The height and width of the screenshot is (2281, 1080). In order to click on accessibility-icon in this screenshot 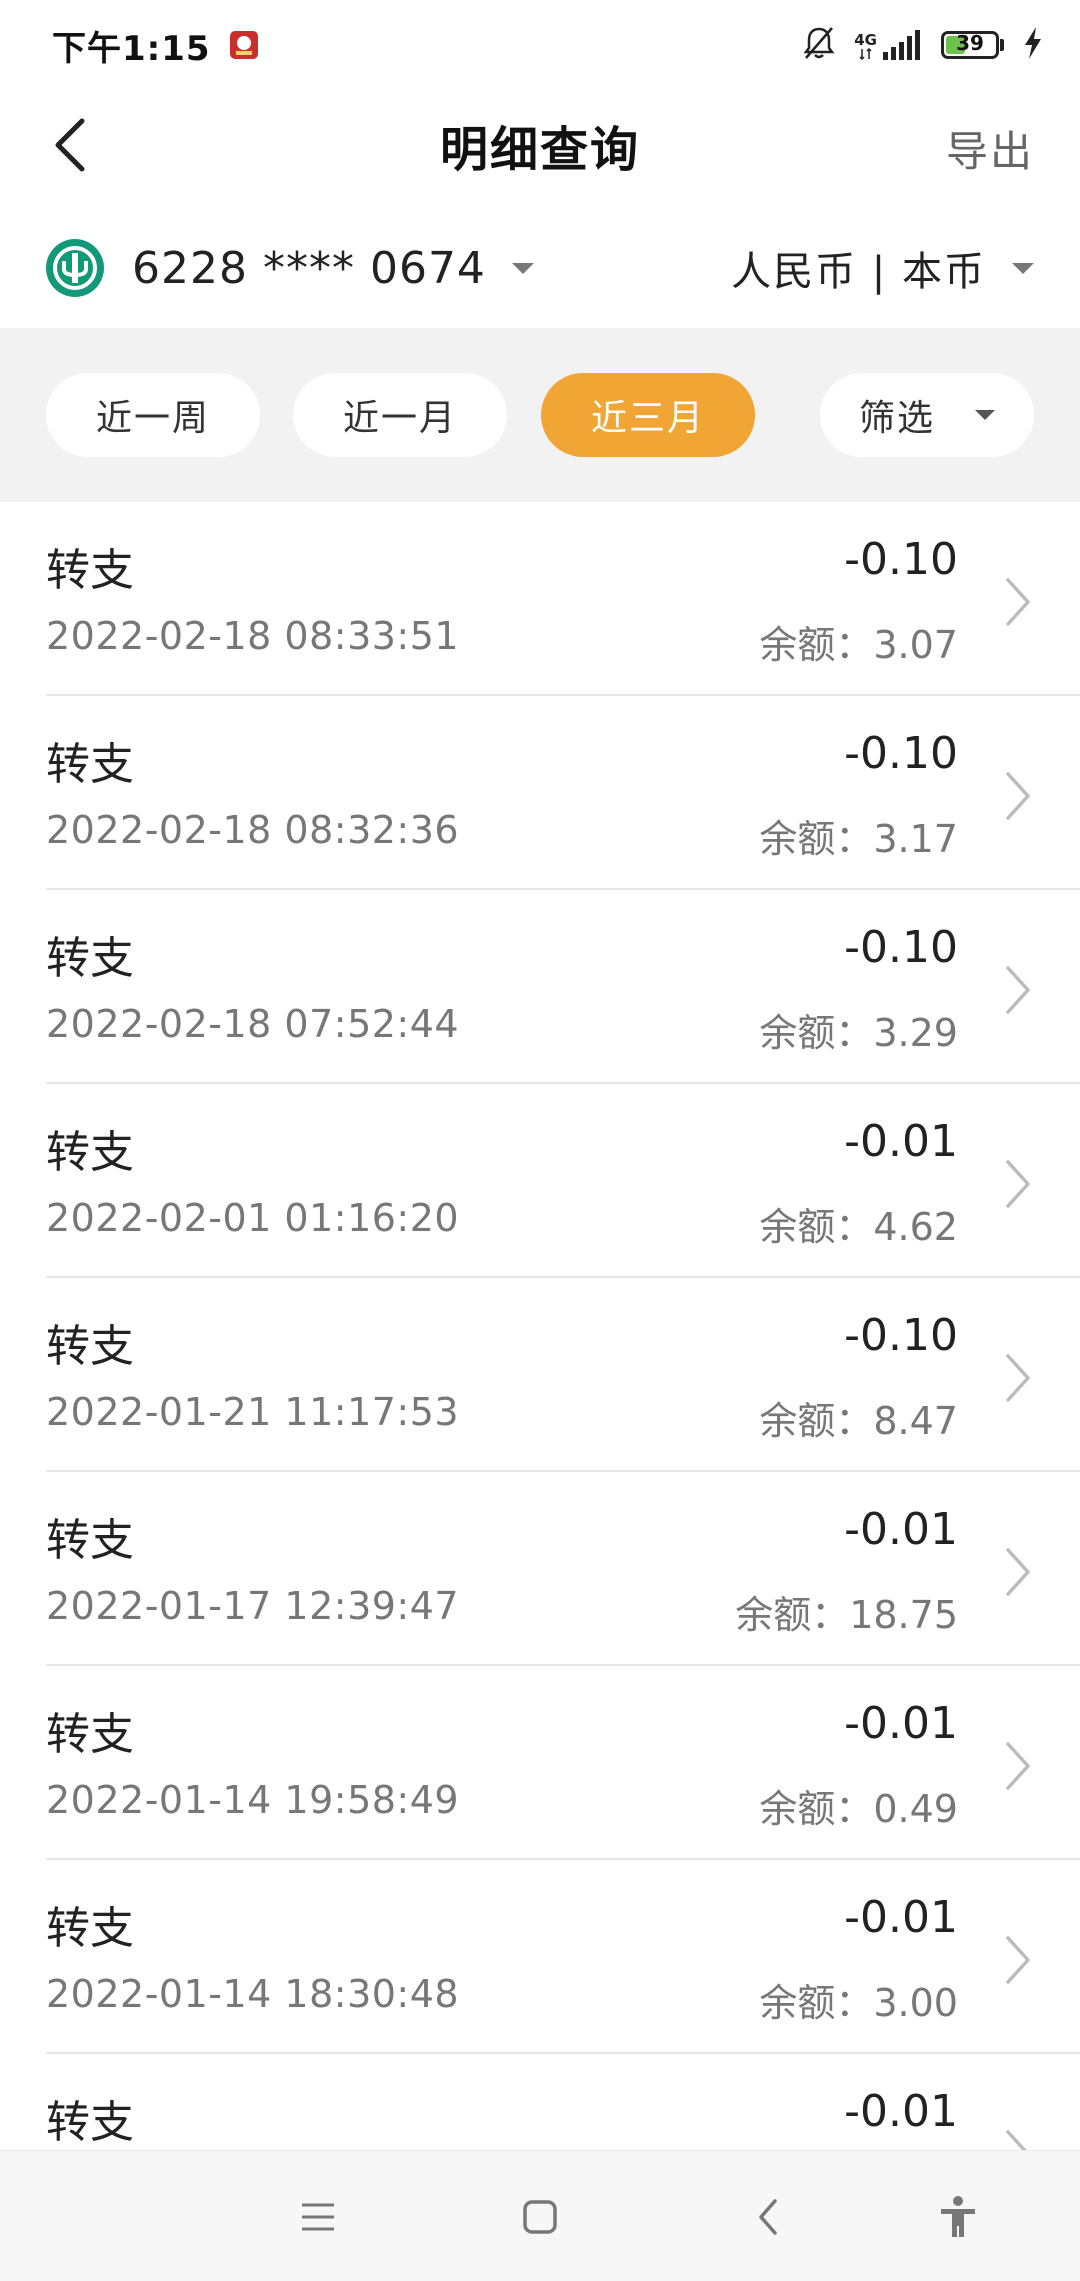, I will do `click(958, 2216)`.